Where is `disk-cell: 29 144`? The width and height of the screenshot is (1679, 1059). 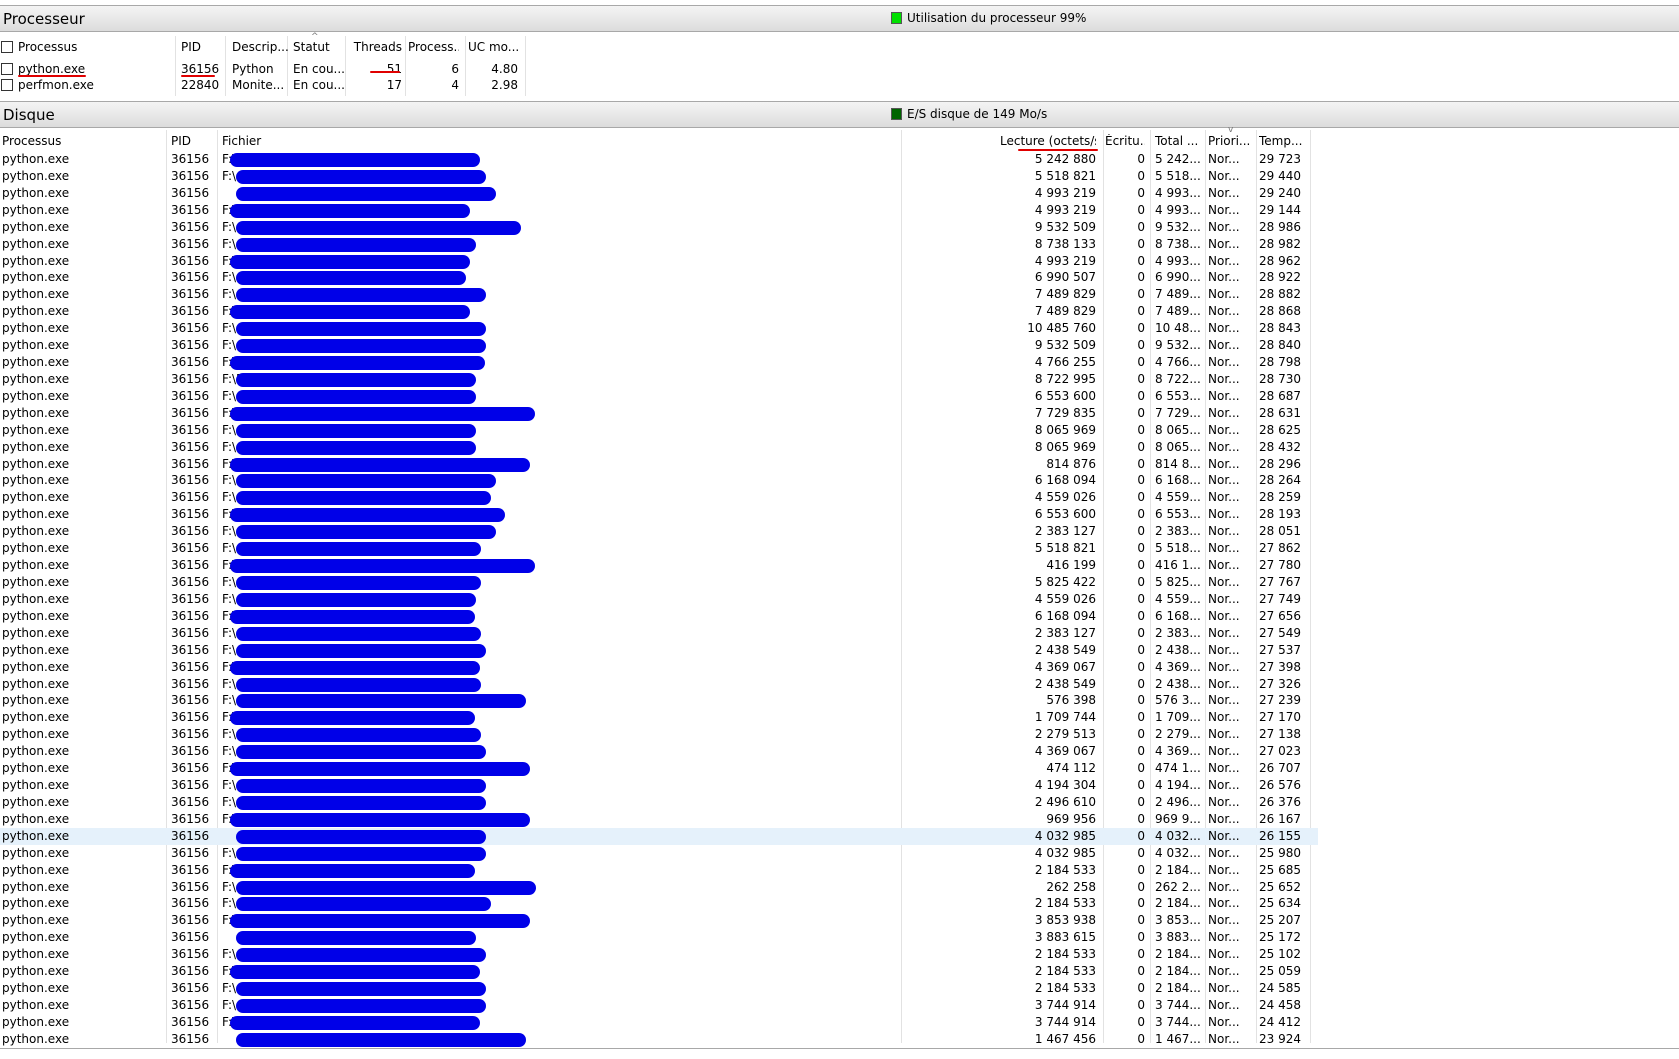
disk-cell: 29 144 is located at coordinates (1280, 209).